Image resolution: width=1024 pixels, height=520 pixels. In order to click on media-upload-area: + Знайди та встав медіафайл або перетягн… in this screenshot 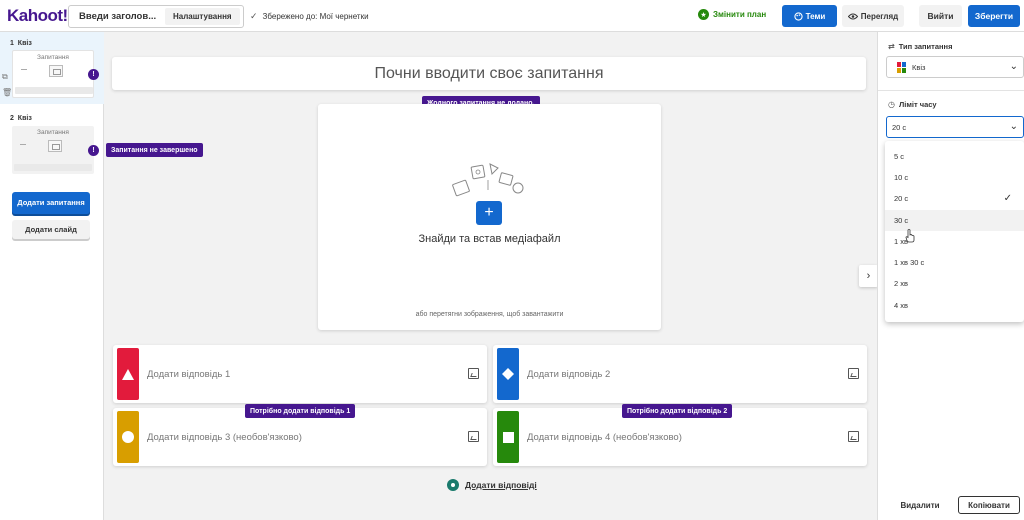, I will do `click(489, 217)`.